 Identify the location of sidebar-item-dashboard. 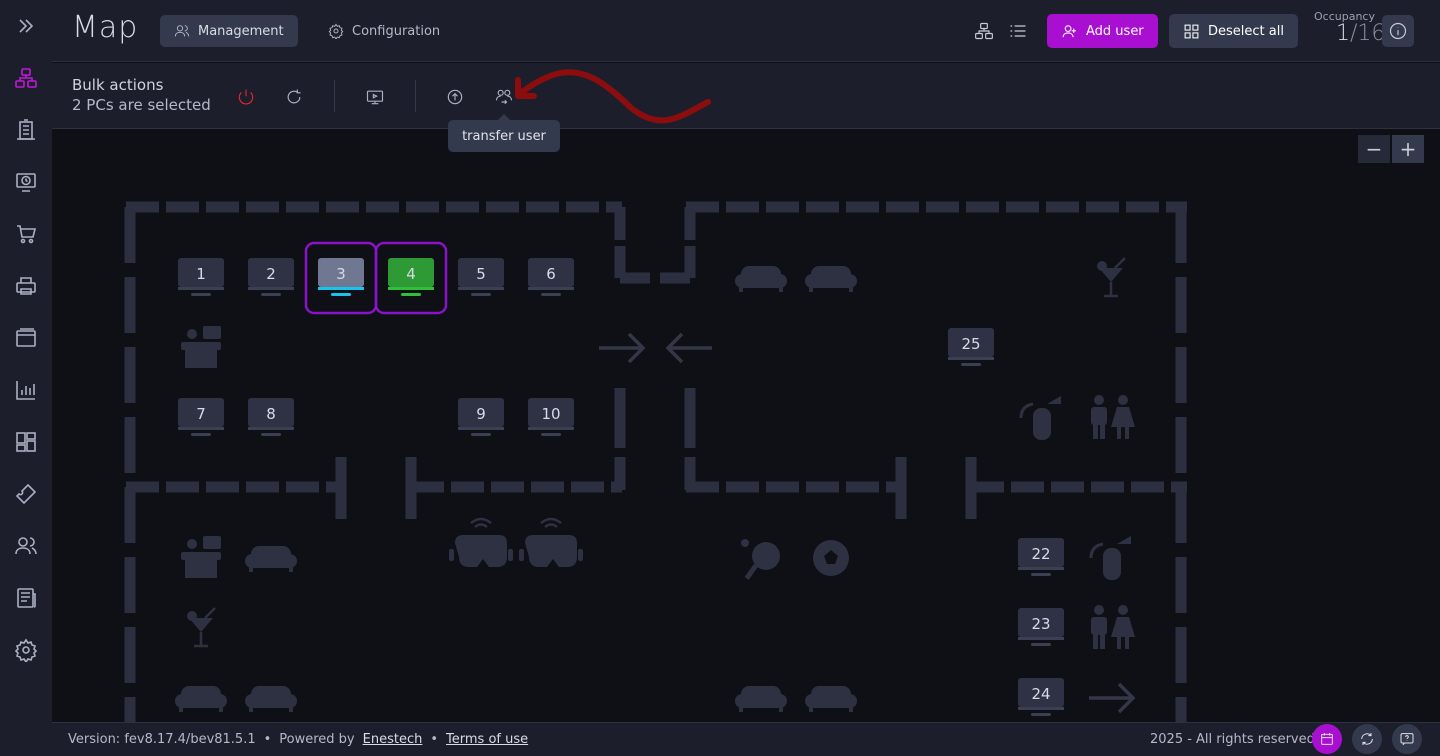
(26, 442).